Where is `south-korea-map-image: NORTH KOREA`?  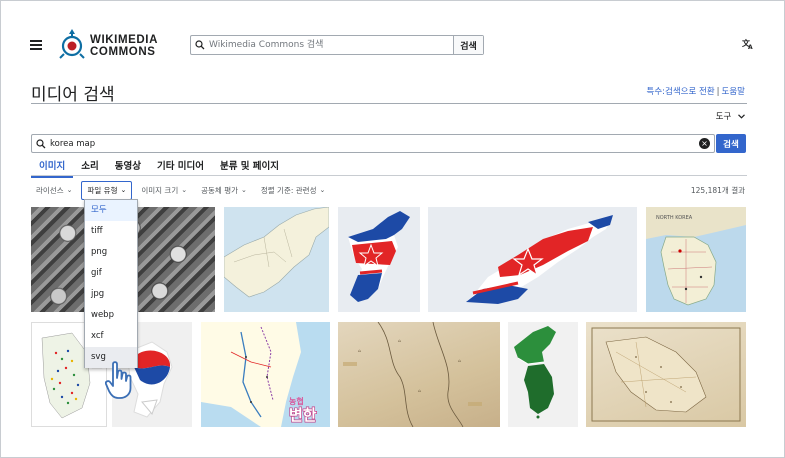
south-korea-map-image: NORTH KOREA is located at coordinates (696, 256).